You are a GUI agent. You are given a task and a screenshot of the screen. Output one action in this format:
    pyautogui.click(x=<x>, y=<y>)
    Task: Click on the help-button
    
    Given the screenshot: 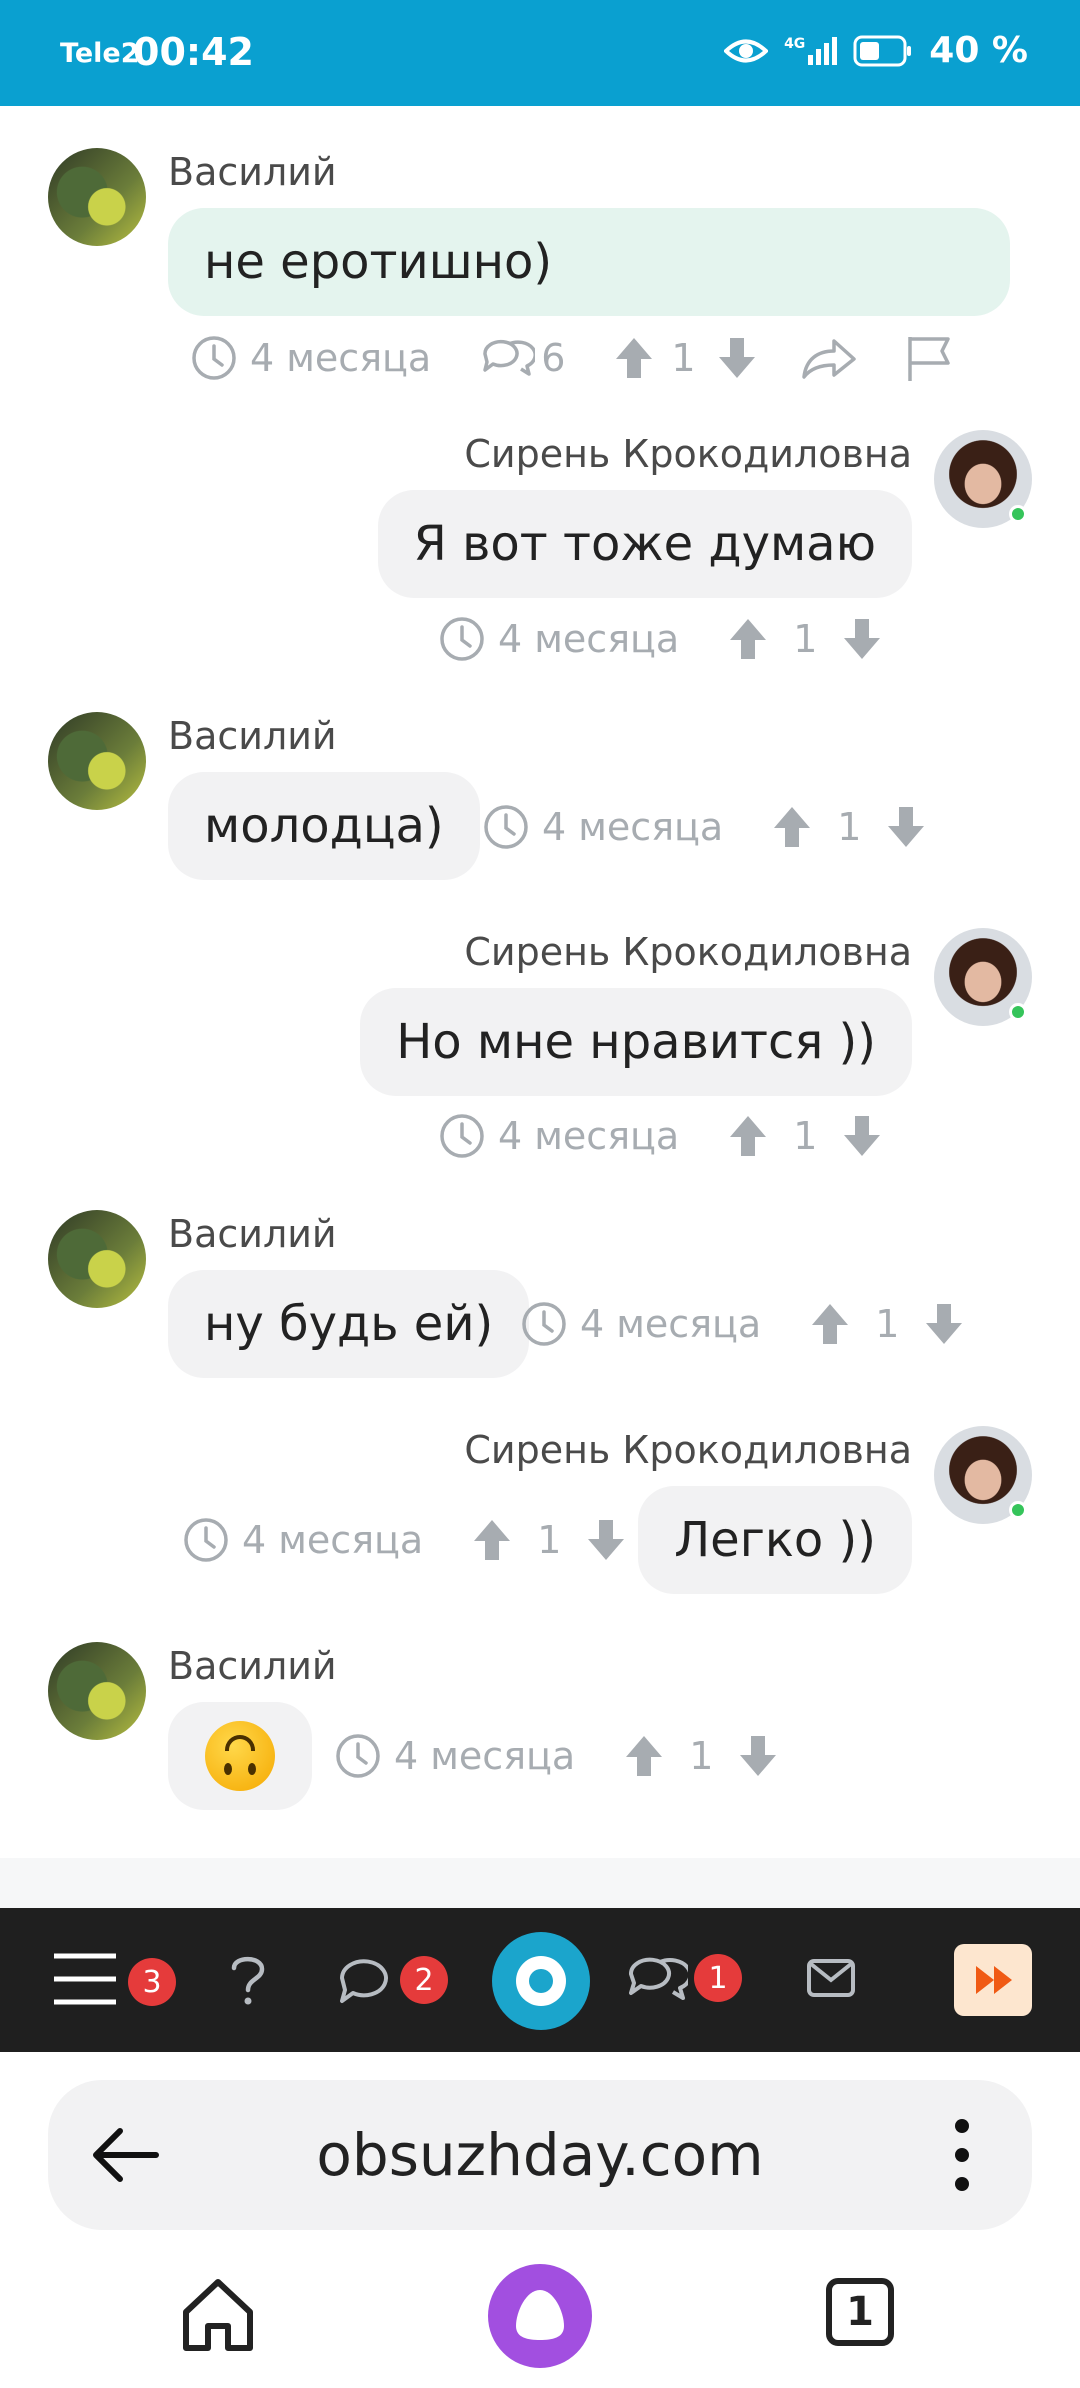 What is the action you would take?
    pyautogui.click(x=248, y=1980)
    